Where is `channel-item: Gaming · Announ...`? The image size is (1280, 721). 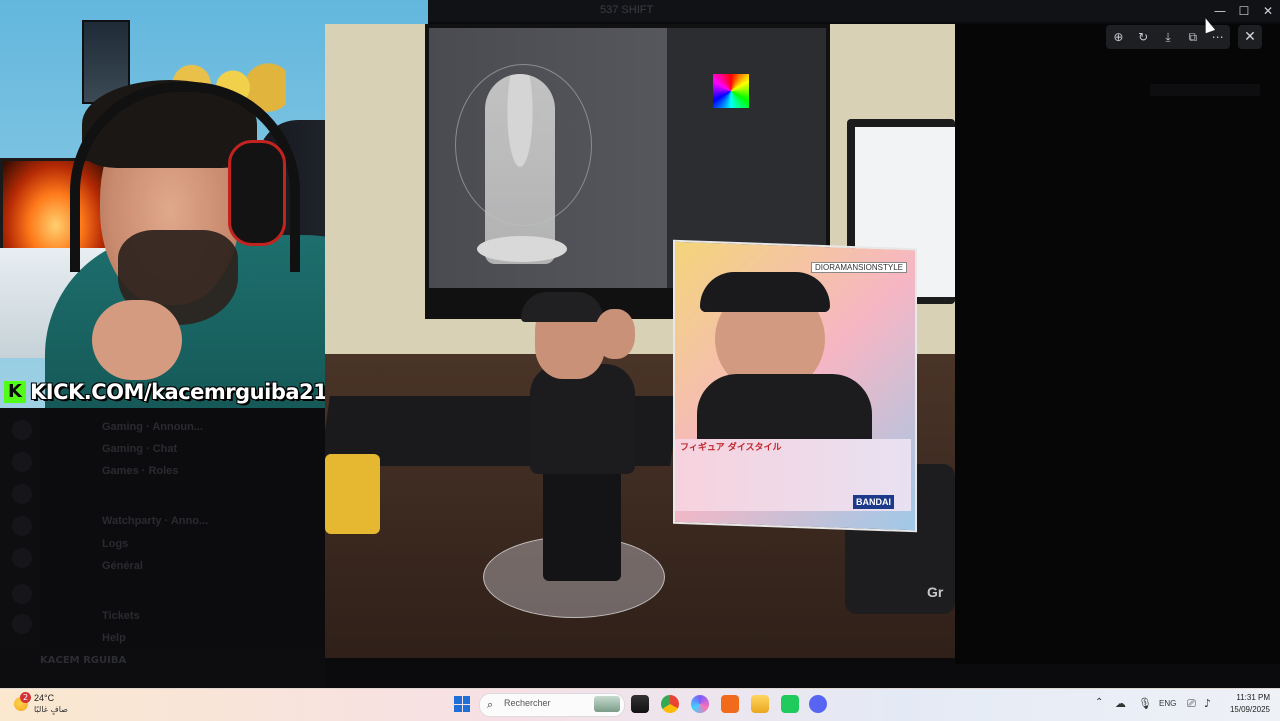
channel-item: Gaming · Announ... is located at coordinates (152, 427).